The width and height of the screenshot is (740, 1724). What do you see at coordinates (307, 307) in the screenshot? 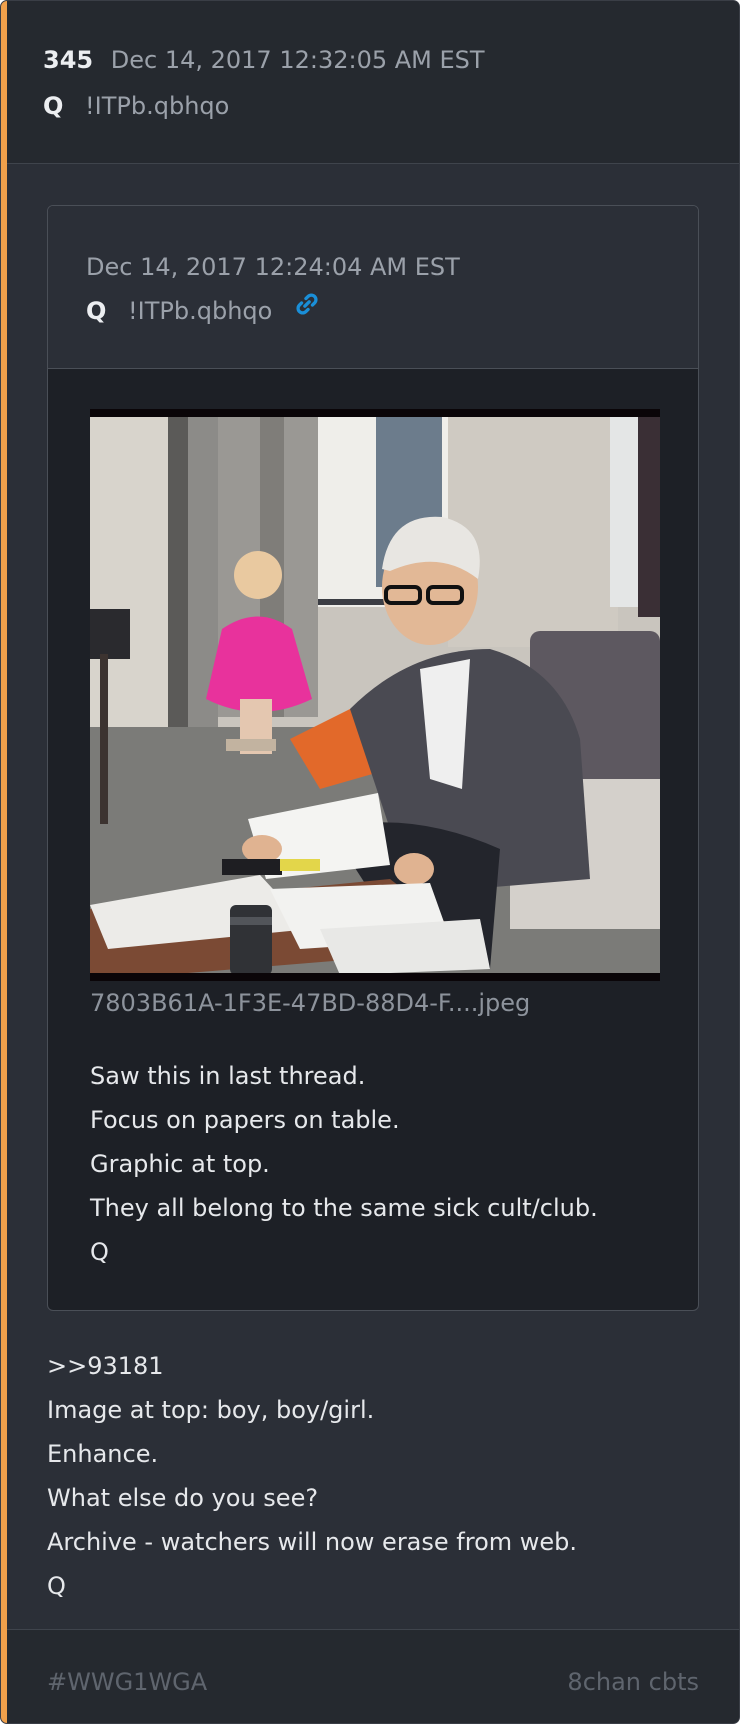
I see `link-icon` at bounding box center [307, 307].